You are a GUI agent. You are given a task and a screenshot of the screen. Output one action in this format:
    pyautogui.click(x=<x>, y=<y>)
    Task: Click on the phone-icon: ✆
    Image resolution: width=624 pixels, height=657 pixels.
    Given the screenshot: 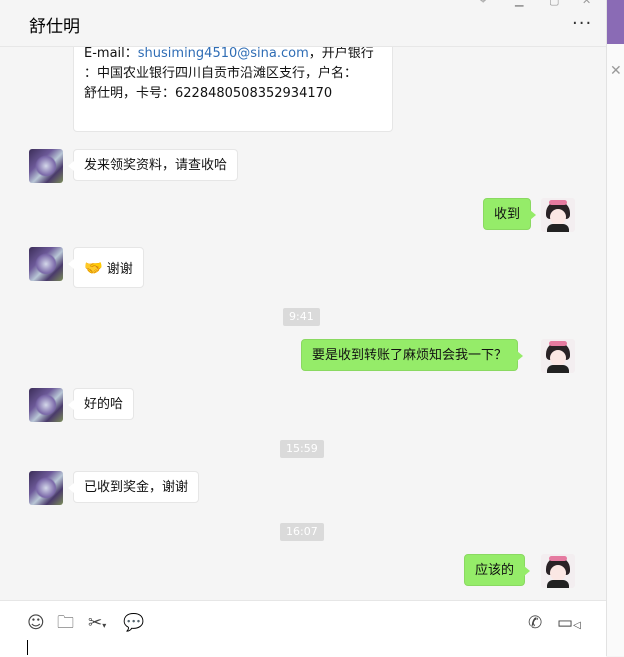 What is the action you would take?
    pyautogui.click(x=535, y=623)
    